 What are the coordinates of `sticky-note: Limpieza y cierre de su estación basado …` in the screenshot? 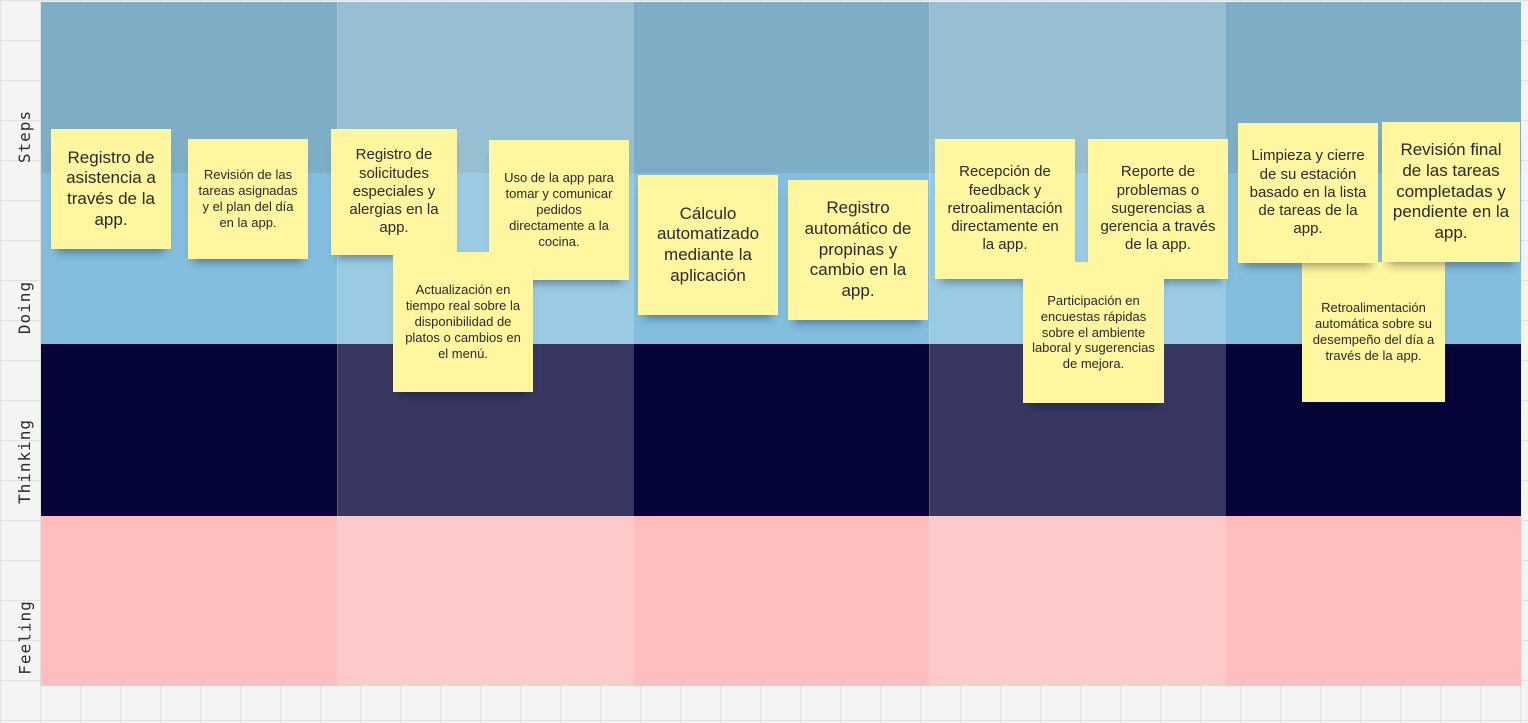 It's located at (1308, 193).